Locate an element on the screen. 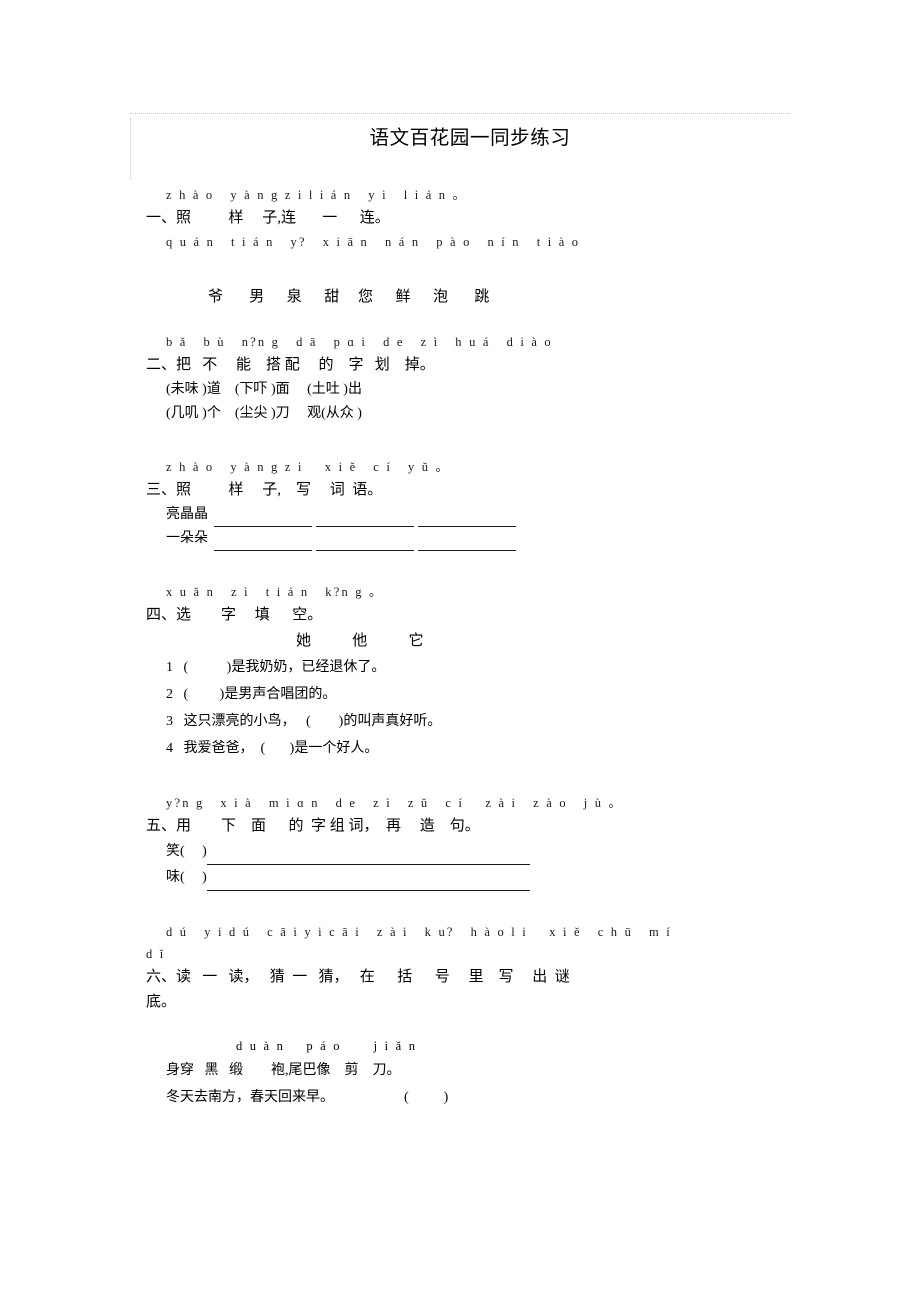 The image size is (920, 1303). section-3-pinyin-heading: z h à o y à n g z i x i ě c í y ǔ 。 is located at coordinates (308, 467).